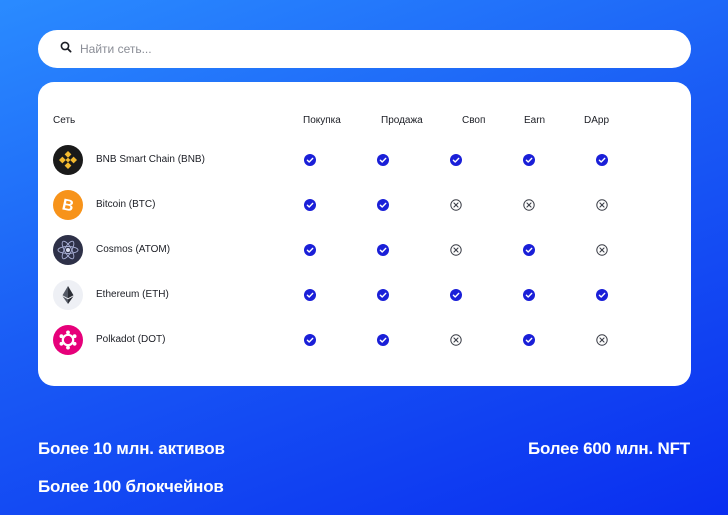  Describe the element at coordinates (132, 294) in the screenshot. I see `network-name: Ethereum (ETH)` at that location.